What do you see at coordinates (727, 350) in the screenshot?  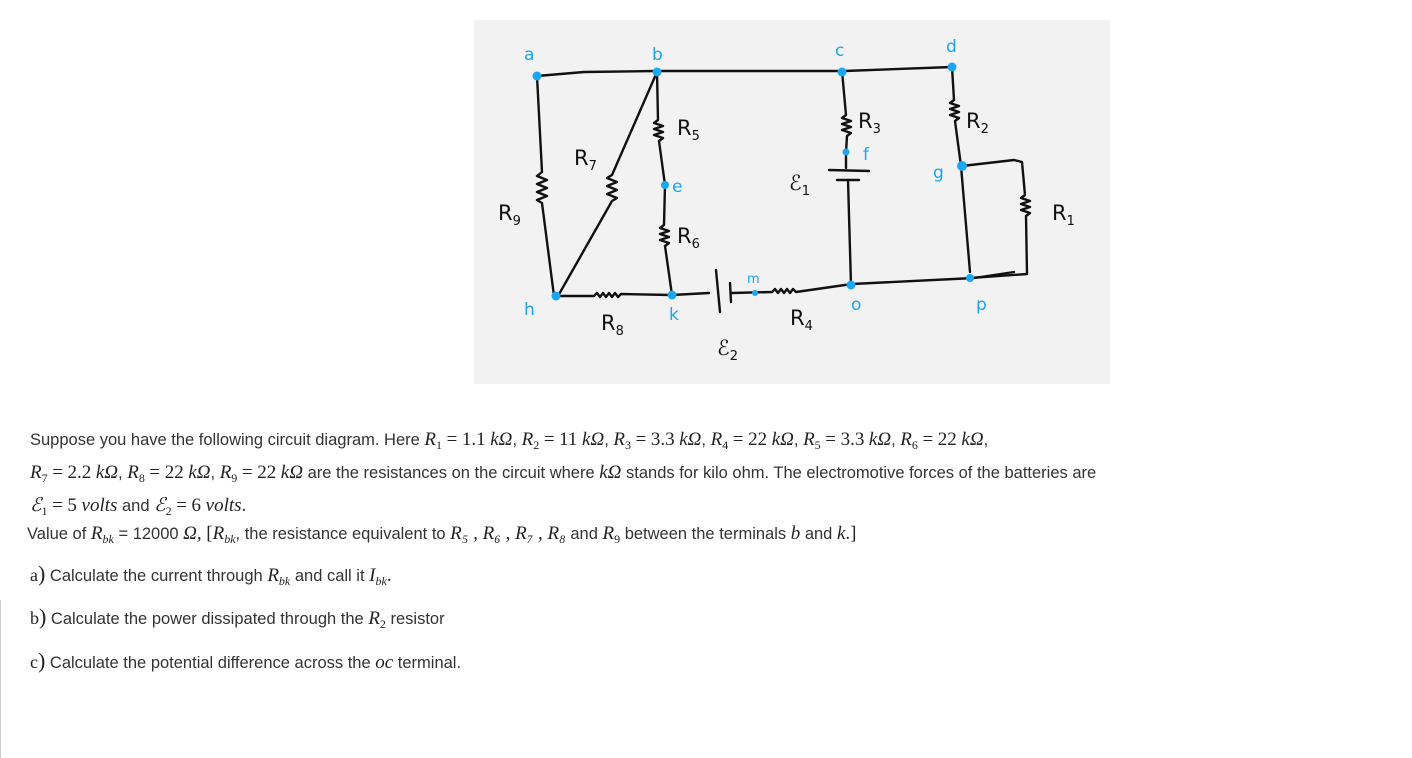 I see `label-e2: ℰ2` at bounding box center [727, 350].